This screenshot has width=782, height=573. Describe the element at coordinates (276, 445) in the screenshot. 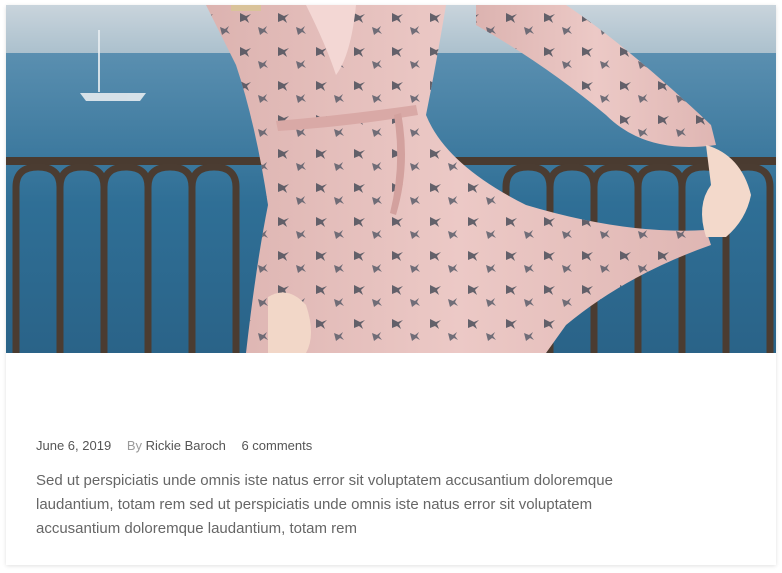

I see `post-comments-link: 6 comments` at that location.